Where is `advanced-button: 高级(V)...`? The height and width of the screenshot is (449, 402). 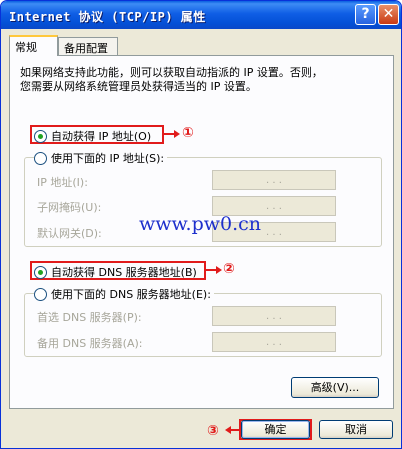
advanced-button: 高级(V)... is located at coordinates (335, 387).